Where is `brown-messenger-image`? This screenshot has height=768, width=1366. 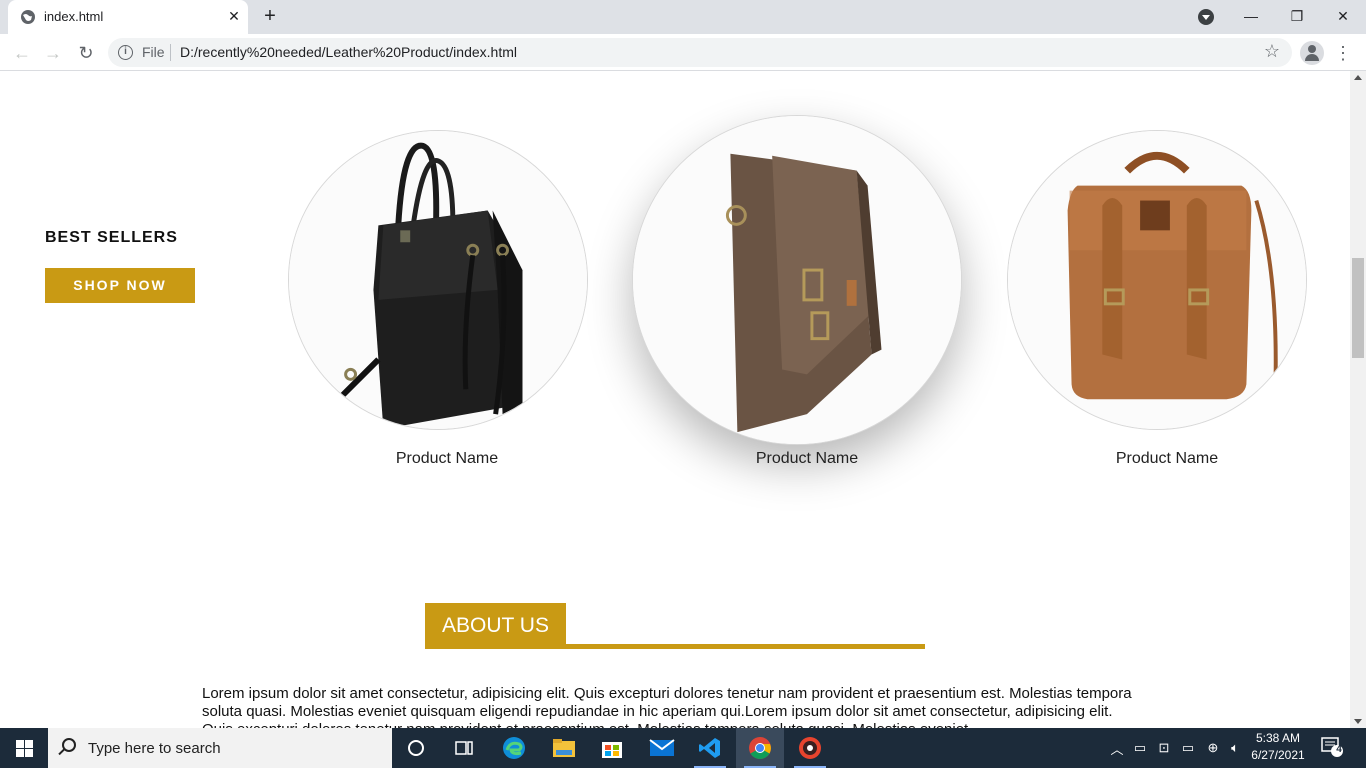
brown-messenger-image is located at coordinates (797, 280).